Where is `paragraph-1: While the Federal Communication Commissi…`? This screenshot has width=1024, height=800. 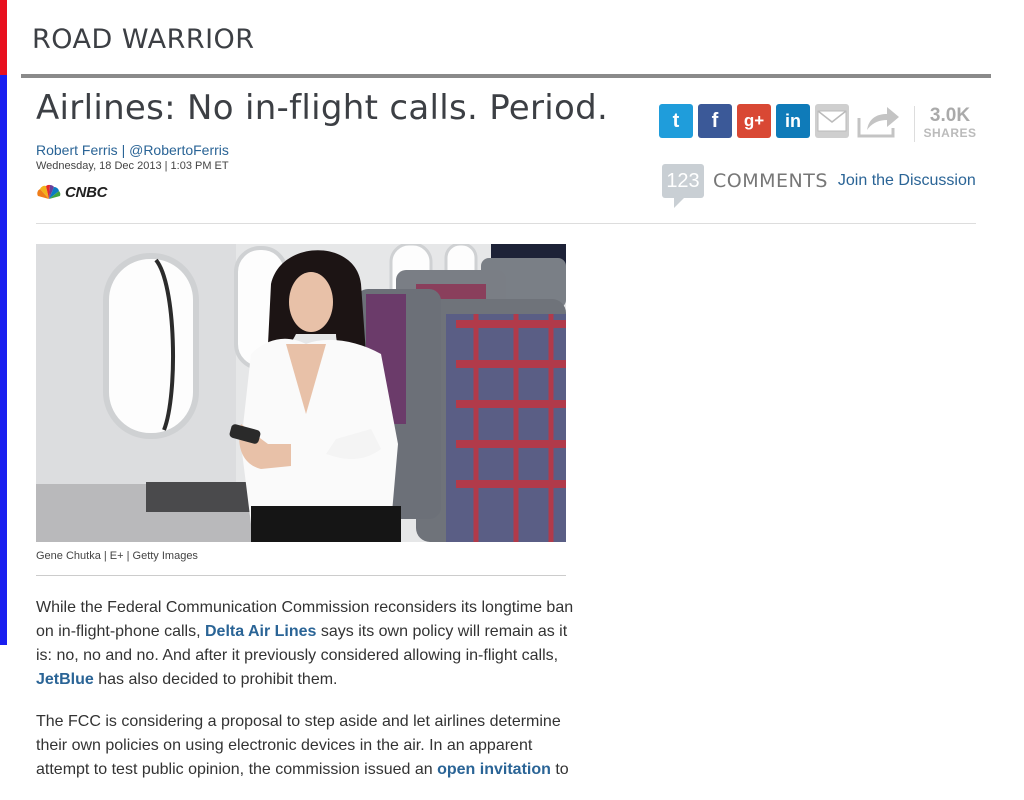 paragraph-1: While the Federal Communication Commissi… is located at coordinates (306, 644).